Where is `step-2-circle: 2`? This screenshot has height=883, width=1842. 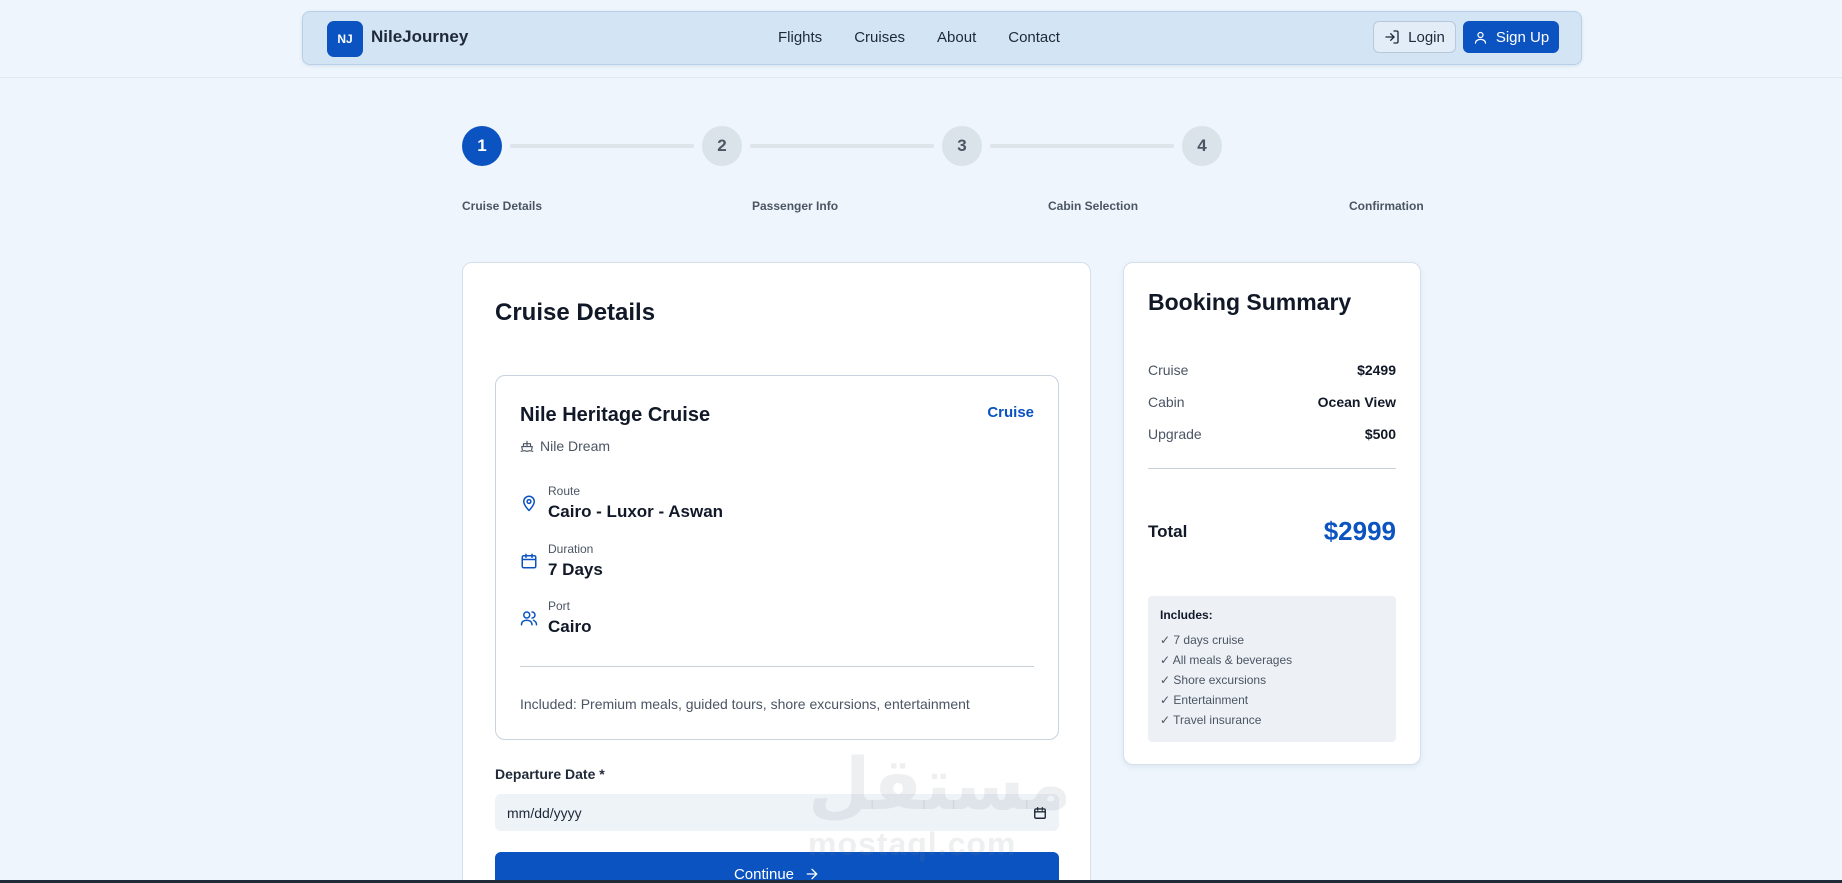
step-2-circle: 2 is located at coordinates (722, 146).